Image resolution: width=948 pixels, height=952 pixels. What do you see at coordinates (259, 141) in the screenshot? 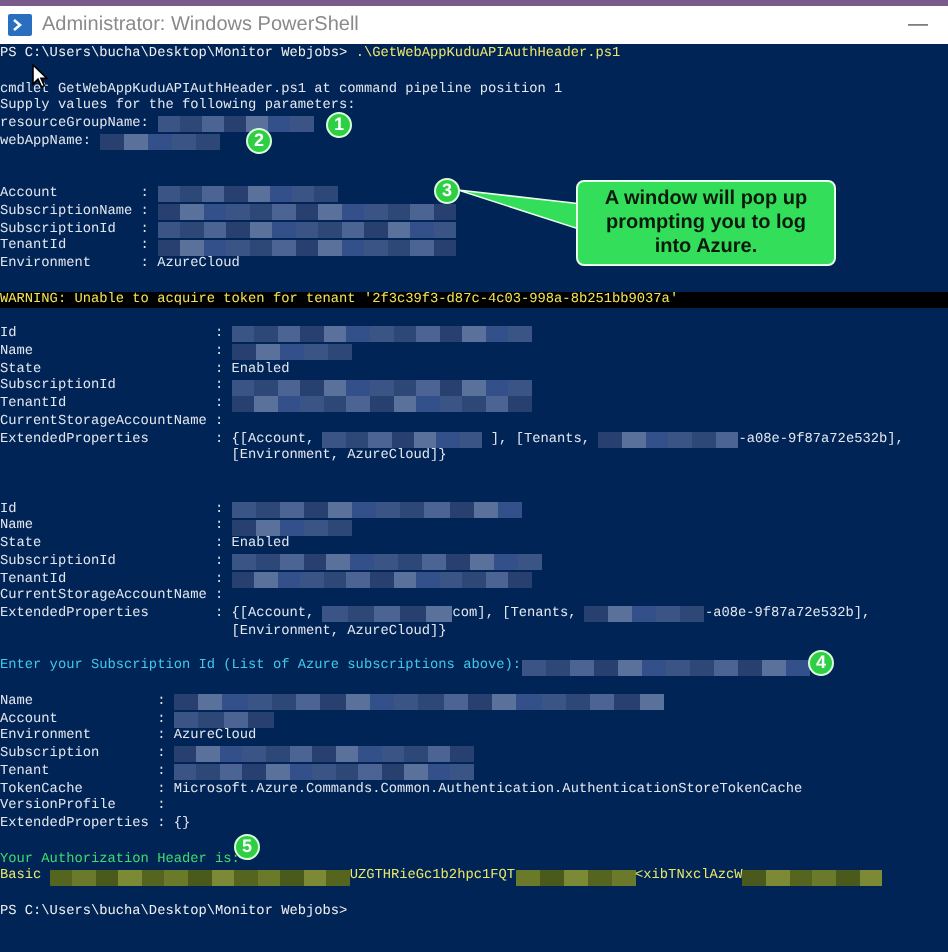
I see `step-marker: 2` at bounding box center [259, 141].